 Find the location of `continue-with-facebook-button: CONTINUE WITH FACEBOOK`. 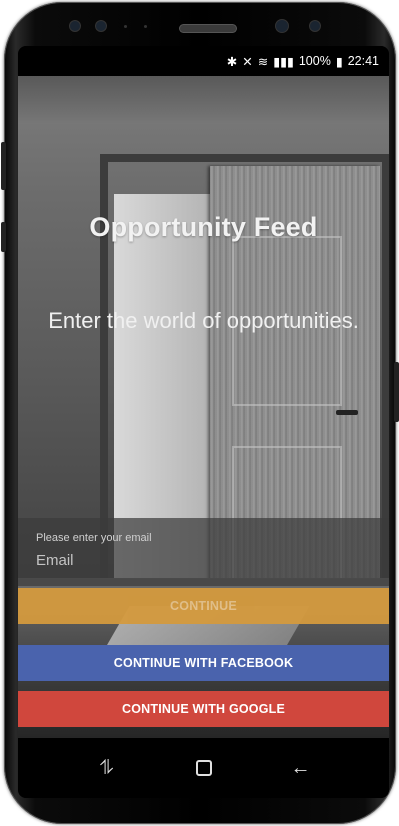

continue-with-facebook-button: CONTINUE WITH FACEBOOK is located at coordinates (203, 663).